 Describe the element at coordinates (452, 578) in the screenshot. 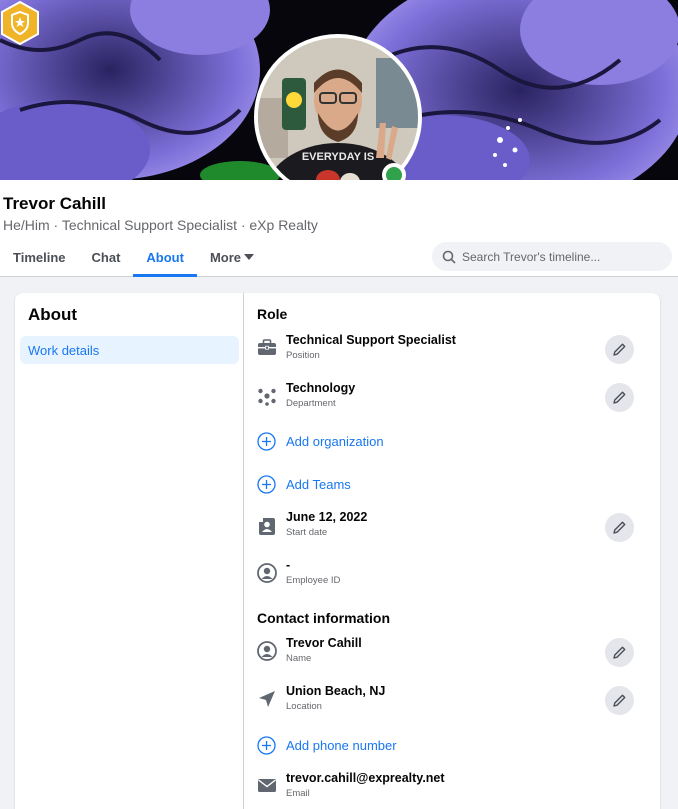

I see `employee-id-row: - Employee ID` at that location.